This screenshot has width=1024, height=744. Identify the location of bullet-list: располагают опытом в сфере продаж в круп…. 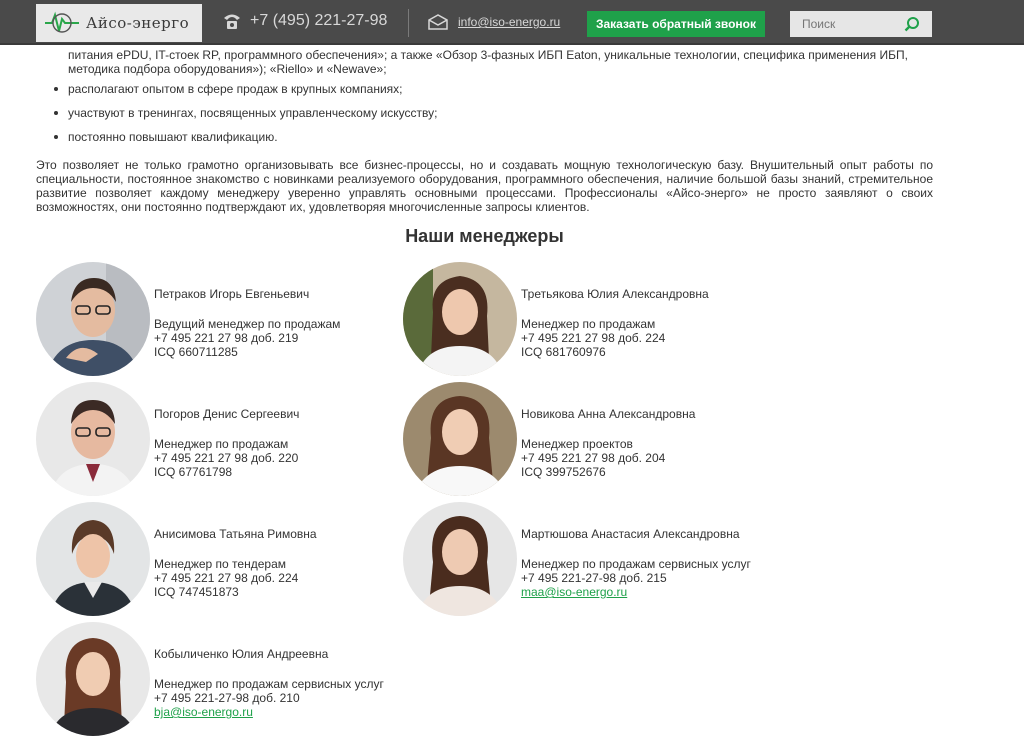
(484, 113).